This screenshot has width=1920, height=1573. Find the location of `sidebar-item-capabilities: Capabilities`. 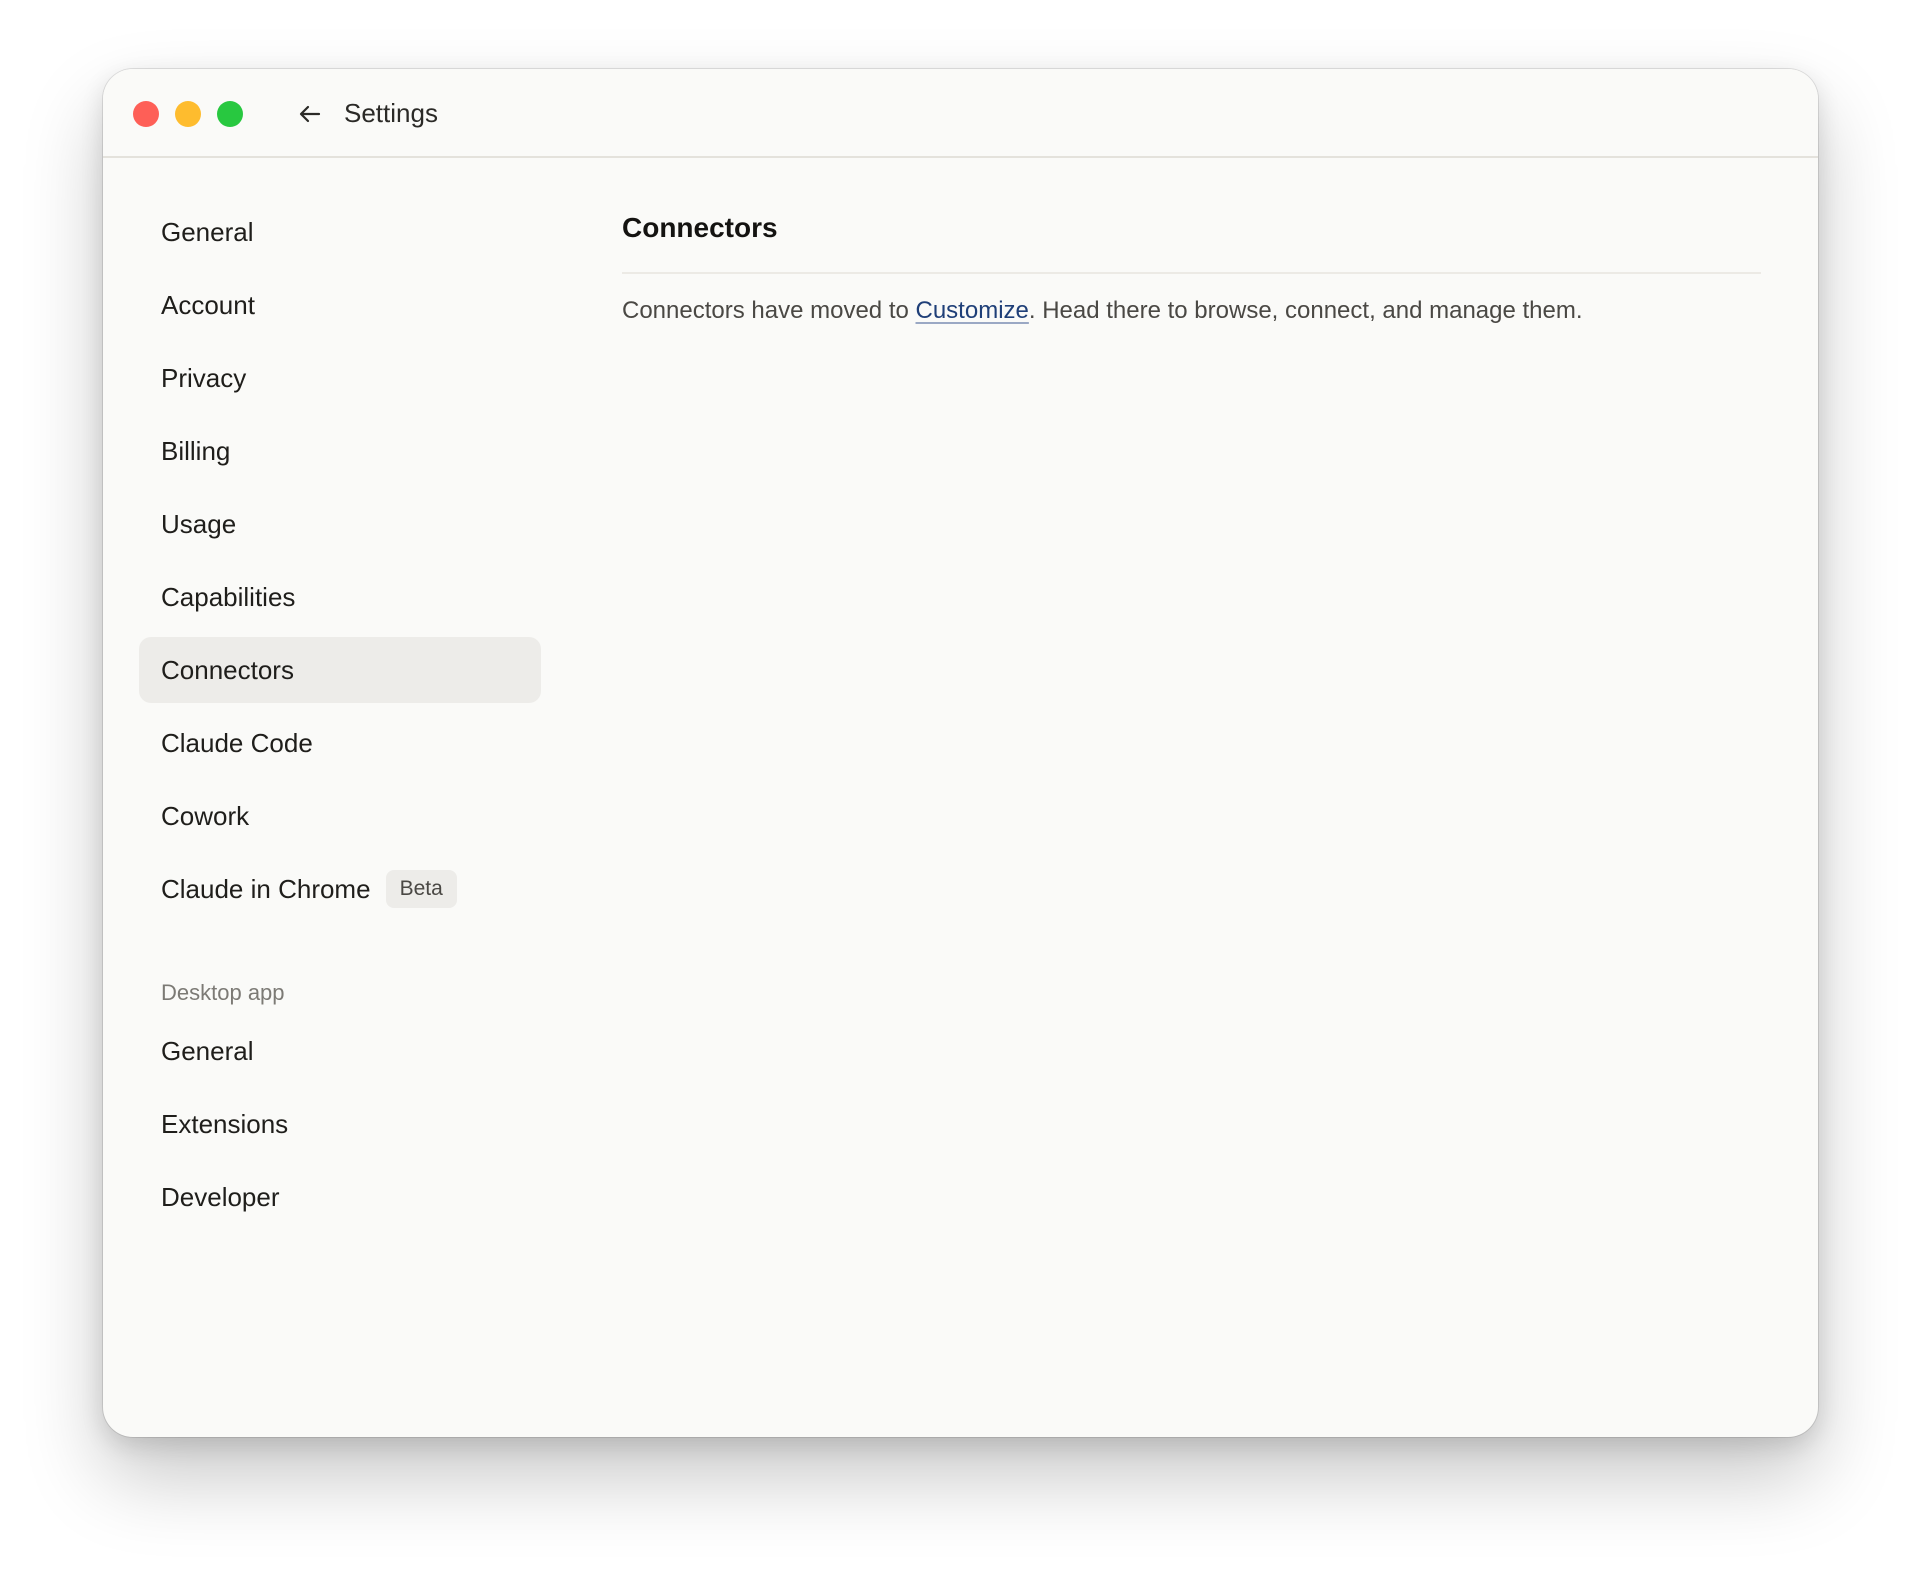

sidebar-item-capabilities: Capabilities is located at coordinates (340, 597).